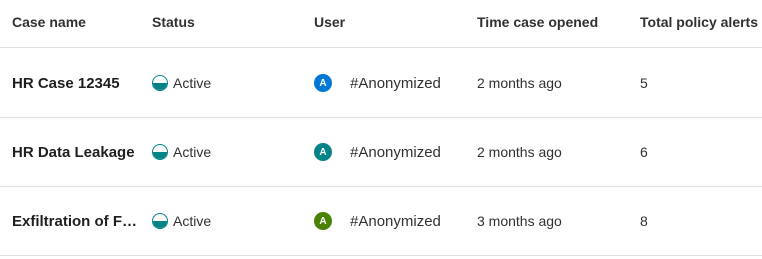 This screenshot has width=762, height=259. I want to click on total-alerts-cell: 5, so click(700, 83).